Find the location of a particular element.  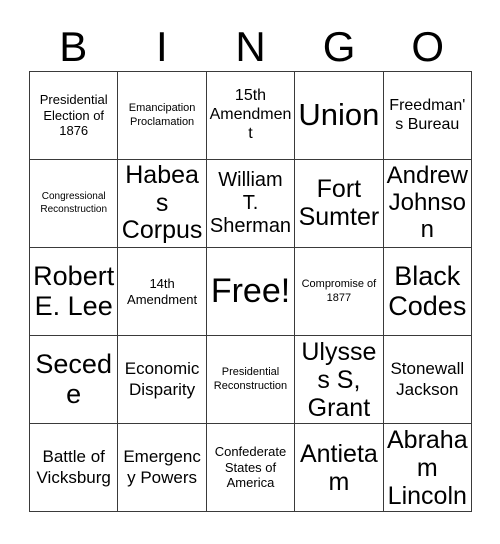

bingo-cell-label: Black Codes is located at coordinates (427, 290).